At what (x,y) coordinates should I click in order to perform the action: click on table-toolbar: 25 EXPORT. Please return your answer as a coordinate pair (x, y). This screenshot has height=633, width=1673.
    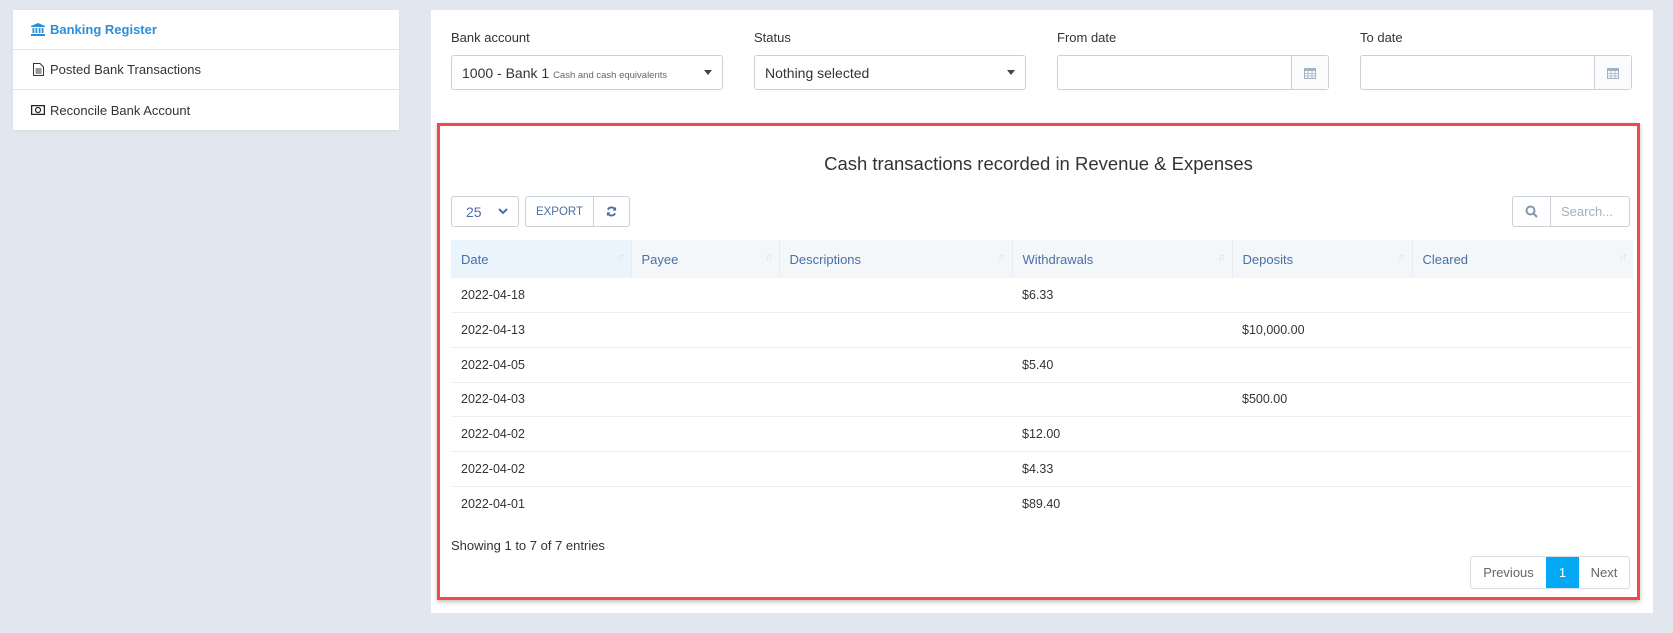
    Looking at the image, I should click on (540, 211).